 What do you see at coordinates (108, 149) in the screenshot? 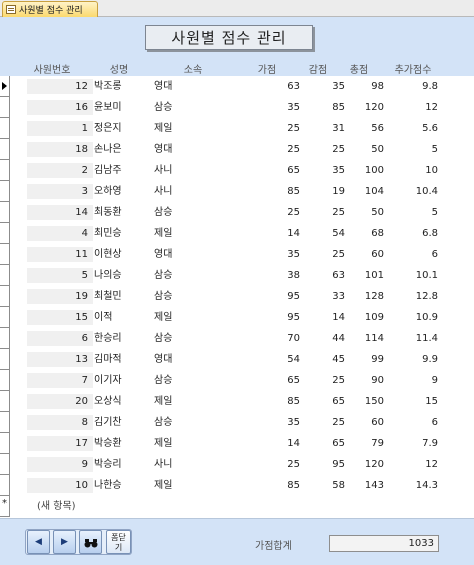
I see `name-cell: 손나은` at bounding box center [108, 149].